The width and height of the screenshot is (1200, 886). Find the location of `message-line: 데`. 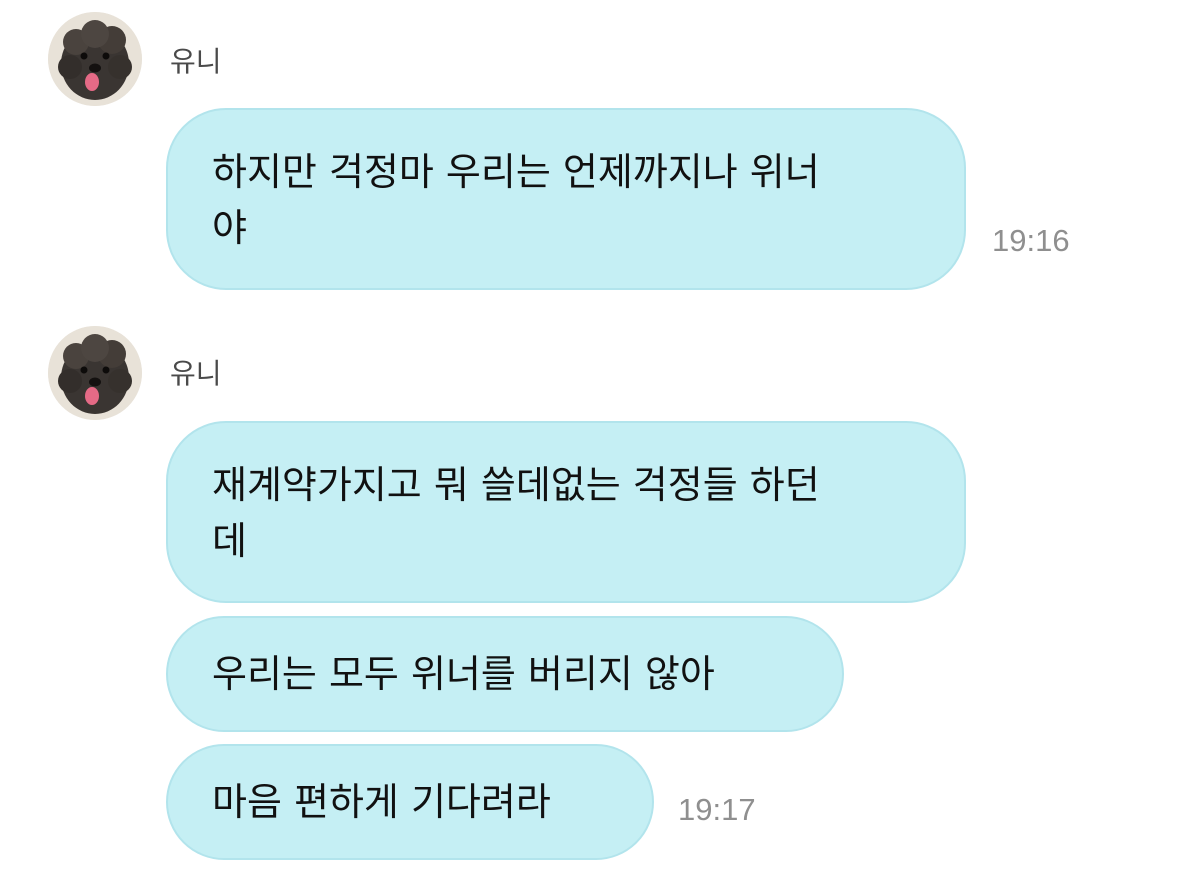

message-line: 데 is located at coordinates (229, 541).